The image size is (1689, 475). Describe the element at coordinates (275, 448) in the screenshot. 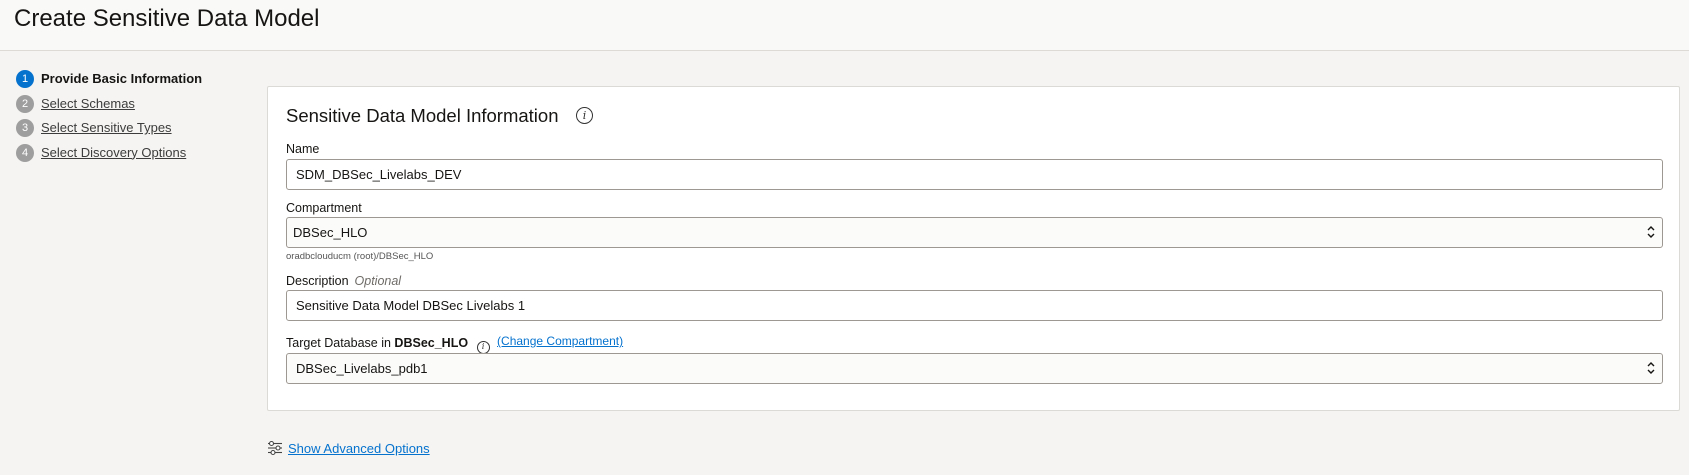

I see `sliders-icon` at that location.